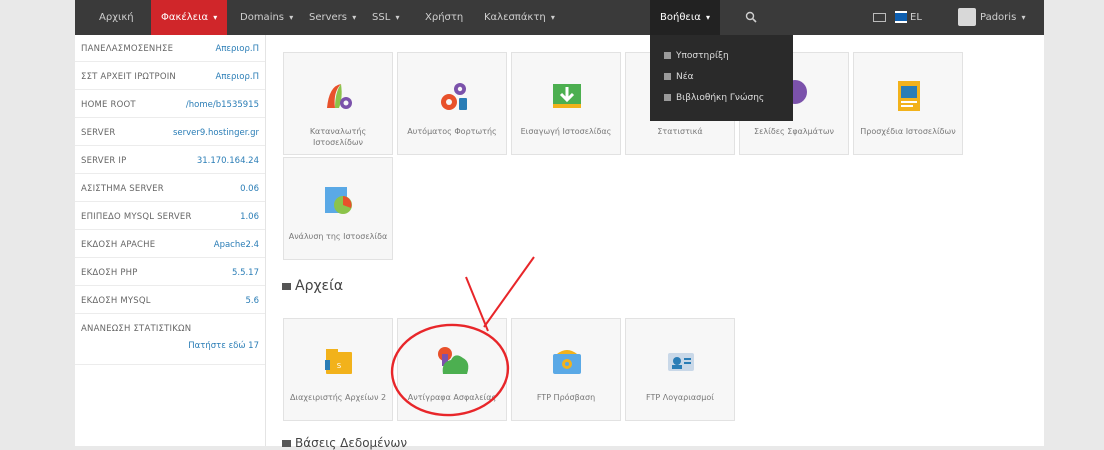 The height and width of the screenshot is (450, 1104). I want to click on menu-item-knowledge-base: Βιβλιοθήκη Γνώσης, so click(721, 98).